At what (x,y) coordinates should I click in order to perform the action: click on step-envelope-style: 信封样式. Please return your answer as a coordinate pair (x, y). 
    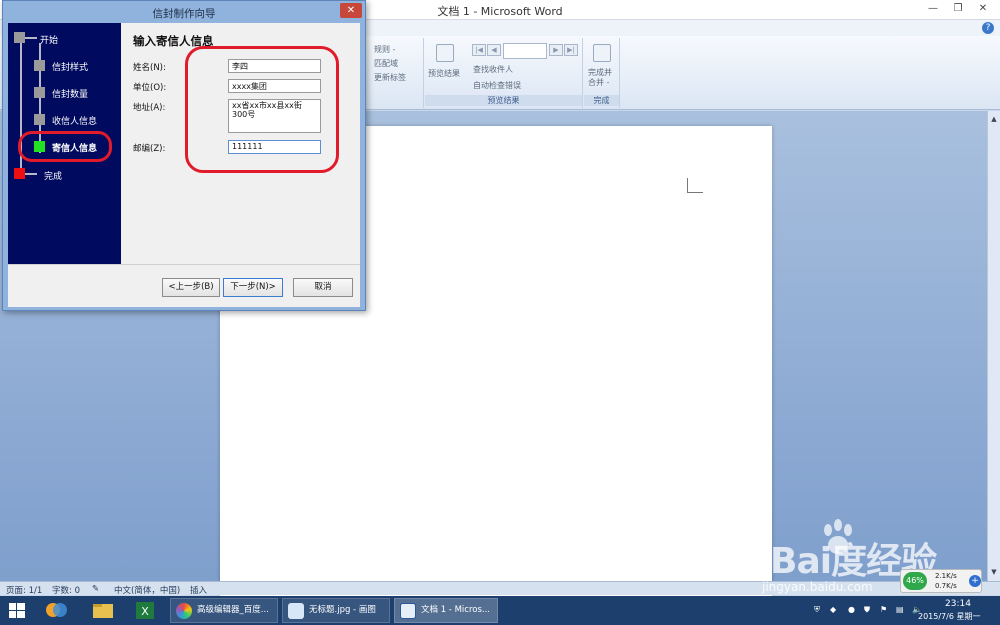
    Looking at the image, I should click on (70, 66).